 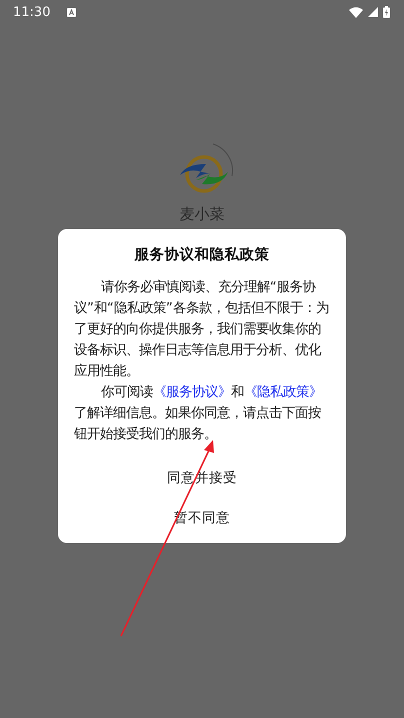 What do you see at coordinates (283, 392) in the screenshot?
I see `policy-link: 《隐私政策》` at bounding box center [283, 392].